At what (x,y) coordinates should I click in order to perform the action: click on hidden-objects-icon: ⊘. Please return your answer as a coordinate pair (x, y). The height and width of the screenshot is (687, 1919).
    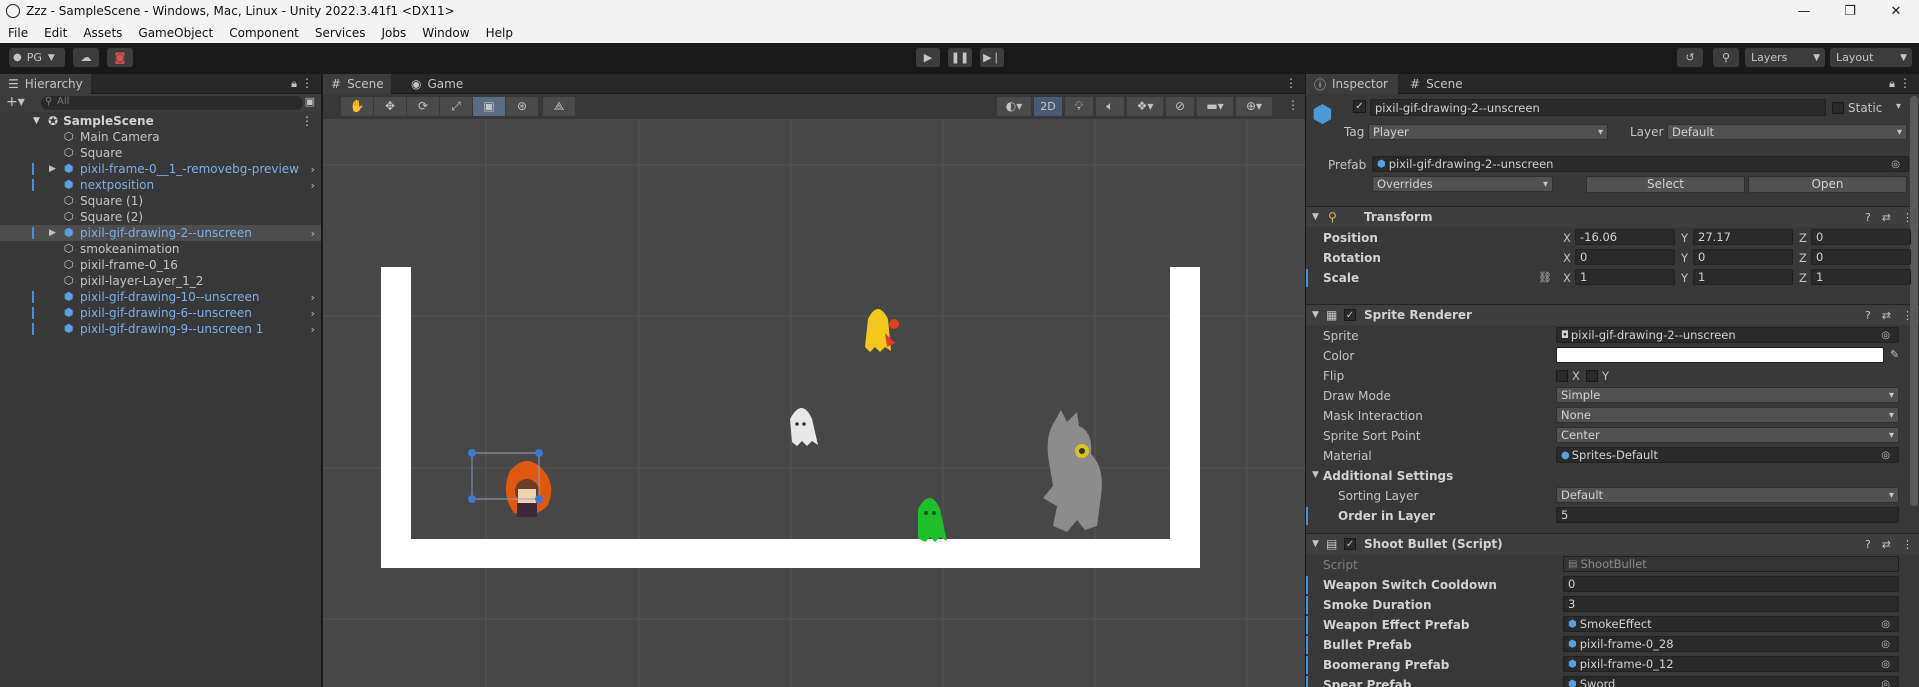
    Looking at the image, I should click on (1180, 106).